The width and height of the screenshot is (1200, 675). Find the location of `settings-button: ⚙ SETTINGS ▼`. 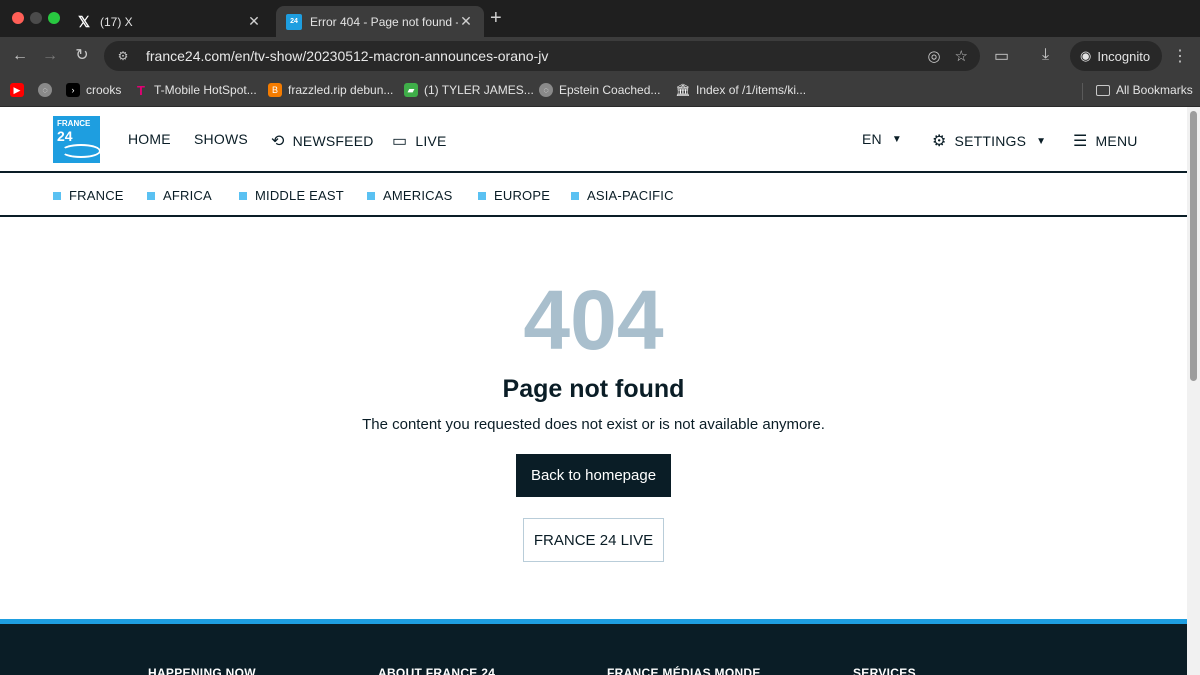

settings-button: ⚙ SETTINGS ▼ is located at coordinates (989, 141).